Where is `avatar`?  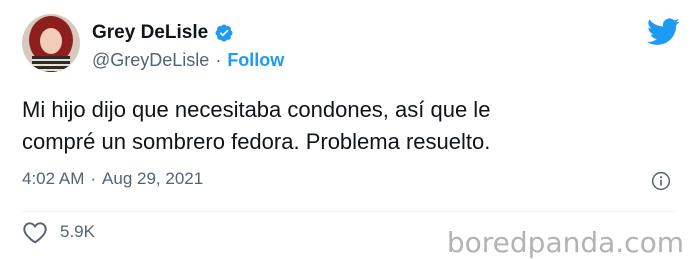
avatar is located at coordinates (51, 43).